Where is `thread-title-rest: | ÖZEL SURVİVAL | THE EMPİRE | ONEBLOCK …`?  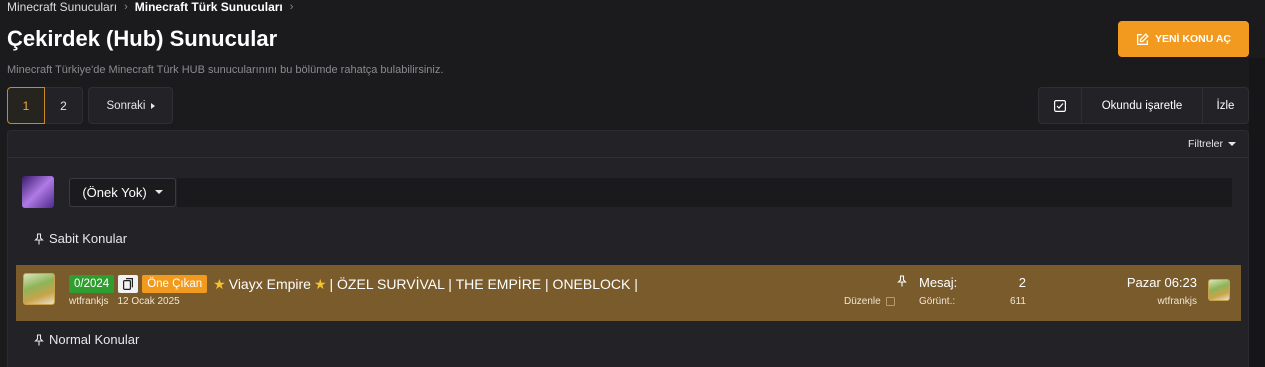
thread-title-rest: | ÖZEL SURVİVAL | THE EMPİRE | ONEBLOCK … is located at coordinates (483, 284).